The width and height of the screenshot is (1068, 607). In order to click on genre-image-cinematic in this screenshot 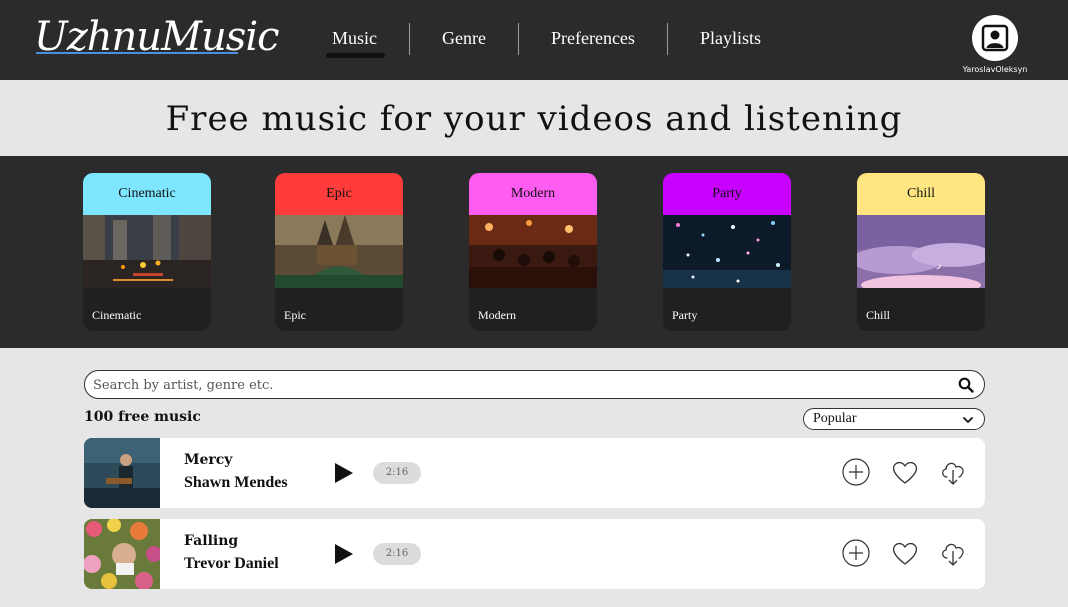, I will do `click(147, 251)`.